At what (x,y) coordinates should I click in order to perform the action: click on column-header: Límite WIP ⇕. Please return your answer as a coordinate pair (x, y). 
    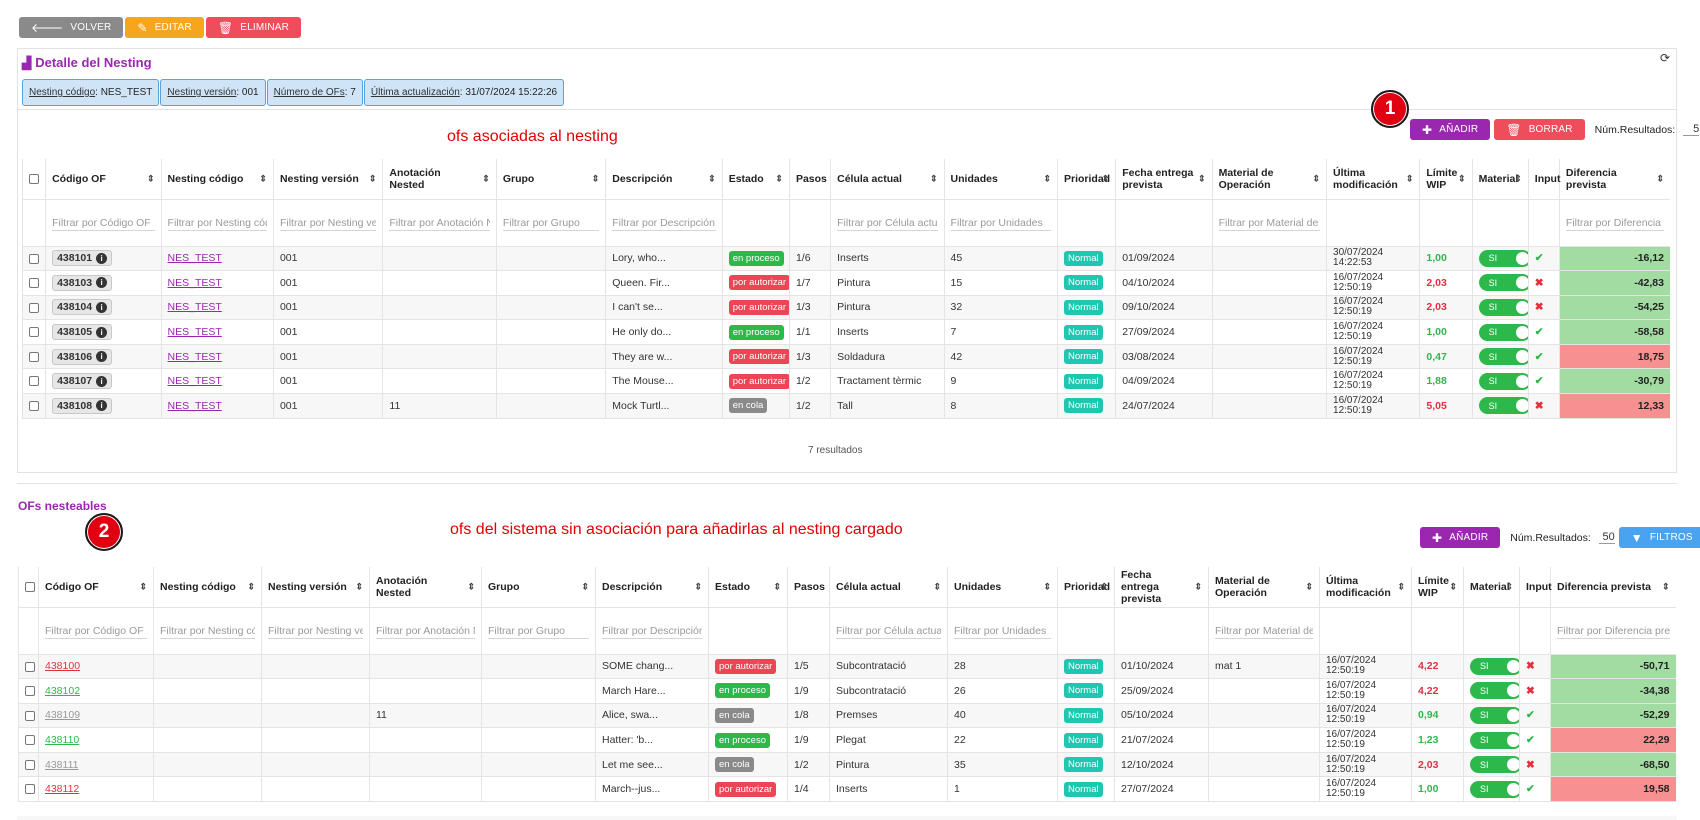
    Looking at the image, I should click on (1437, 587).